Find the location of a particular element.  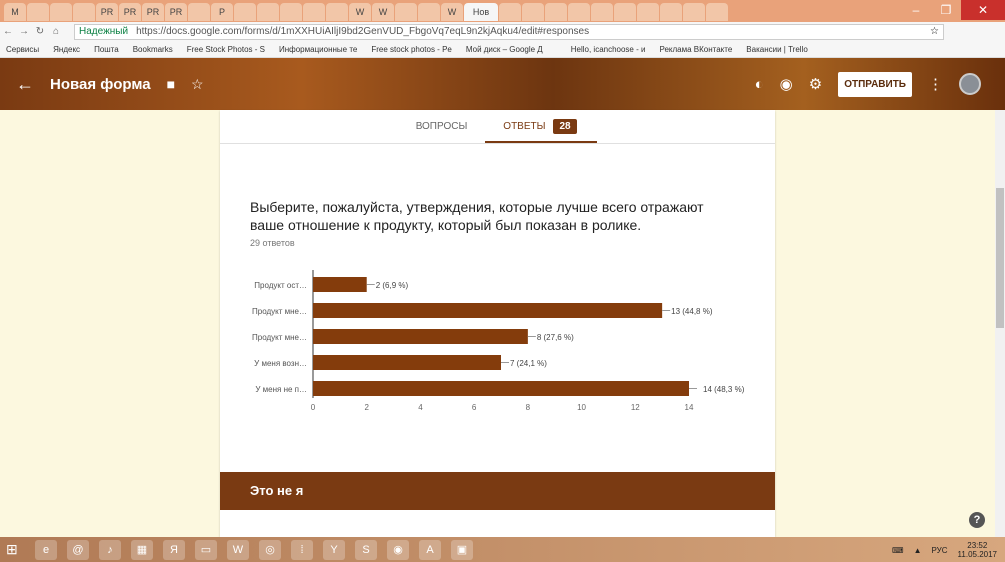

back-icon: ← is located at coordinates (8, 31).